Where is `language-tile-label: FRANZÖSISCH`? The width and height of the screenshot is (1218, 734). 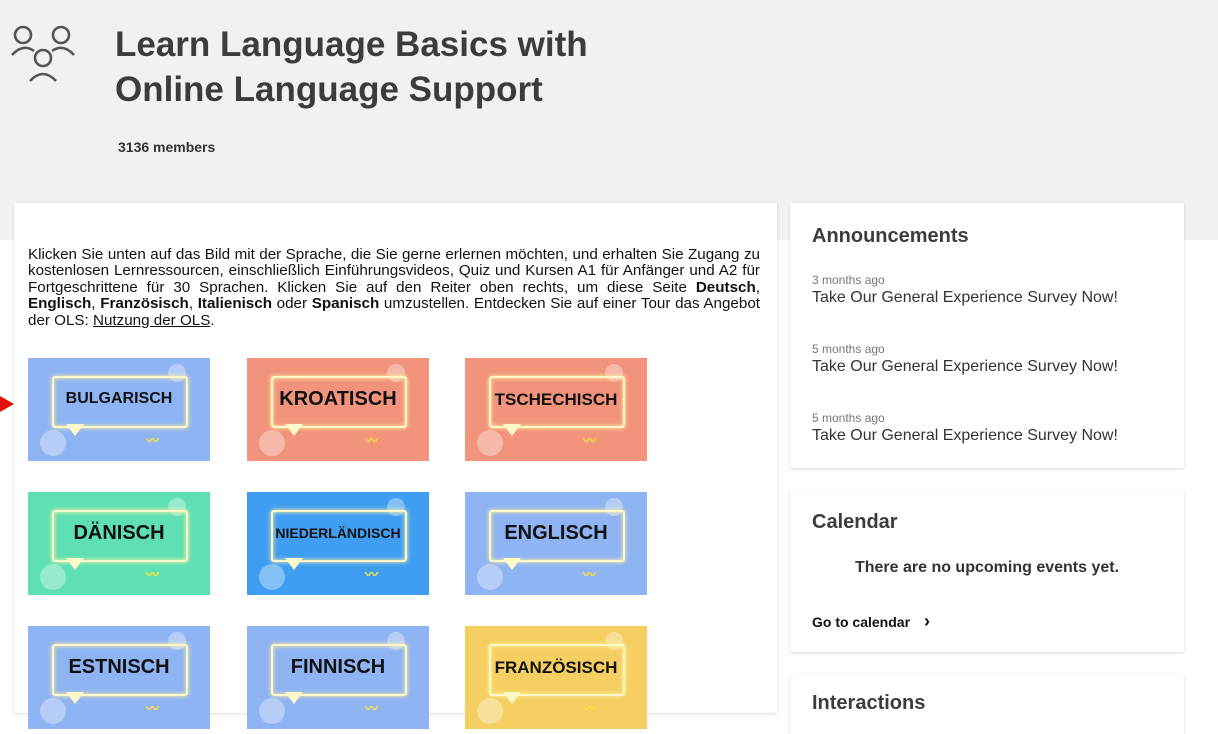
language-tile-label: FRANZÖSISCH is located at coordinates (556, 667).